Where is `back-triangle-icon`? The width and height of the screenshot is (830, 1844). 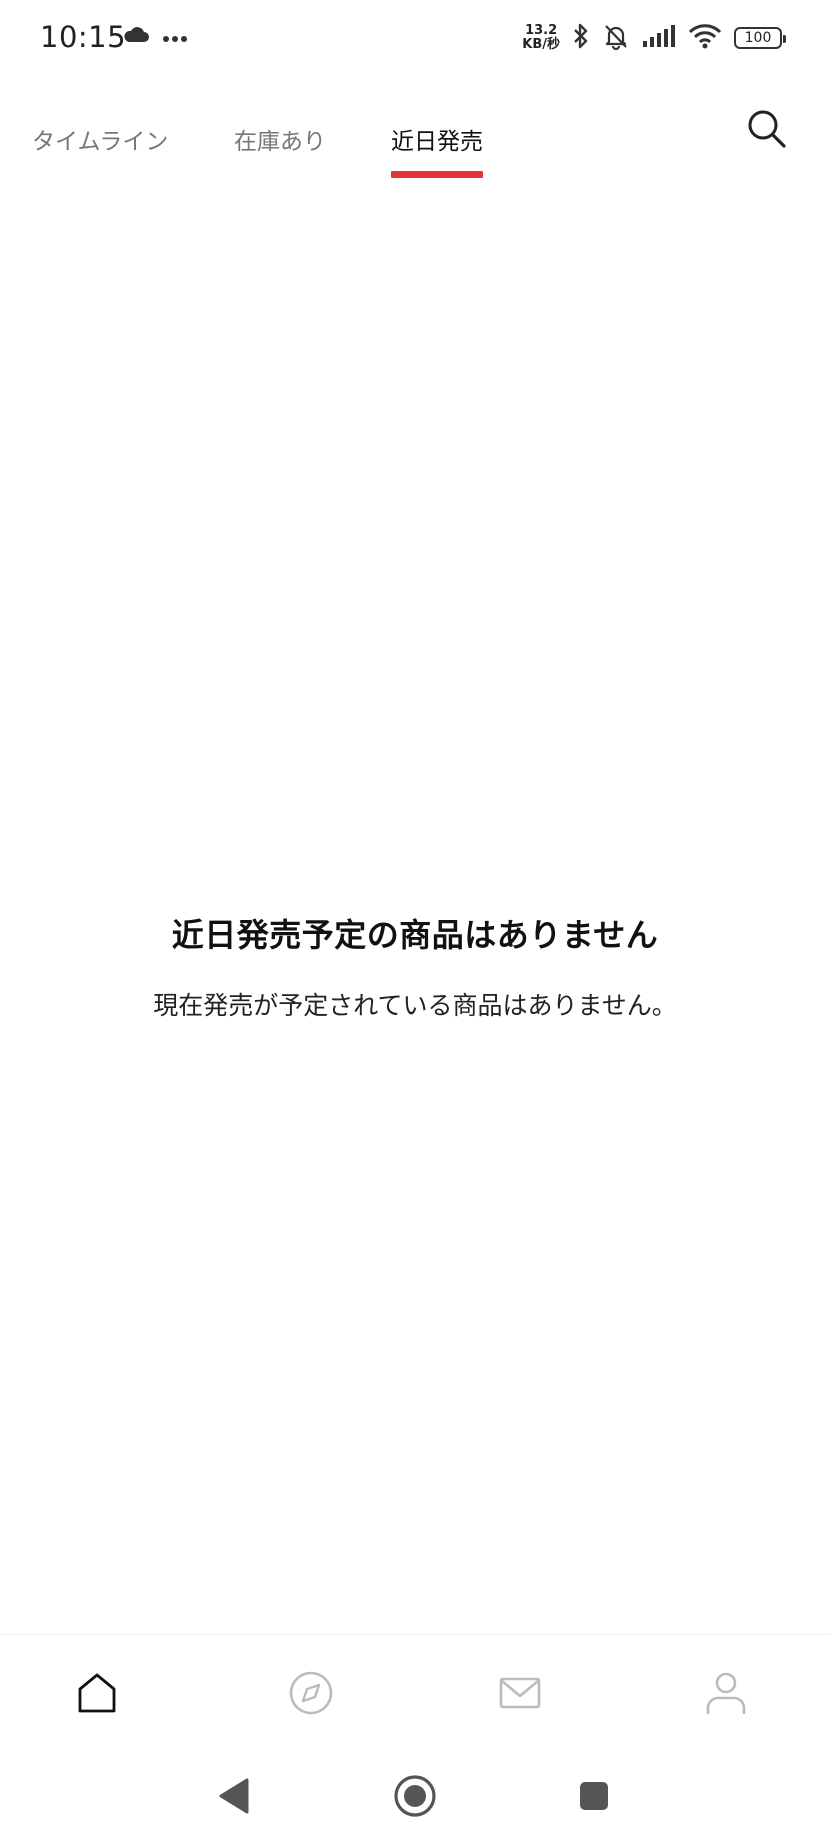
back-triangle-icon is located at coordinates (234, 1798).